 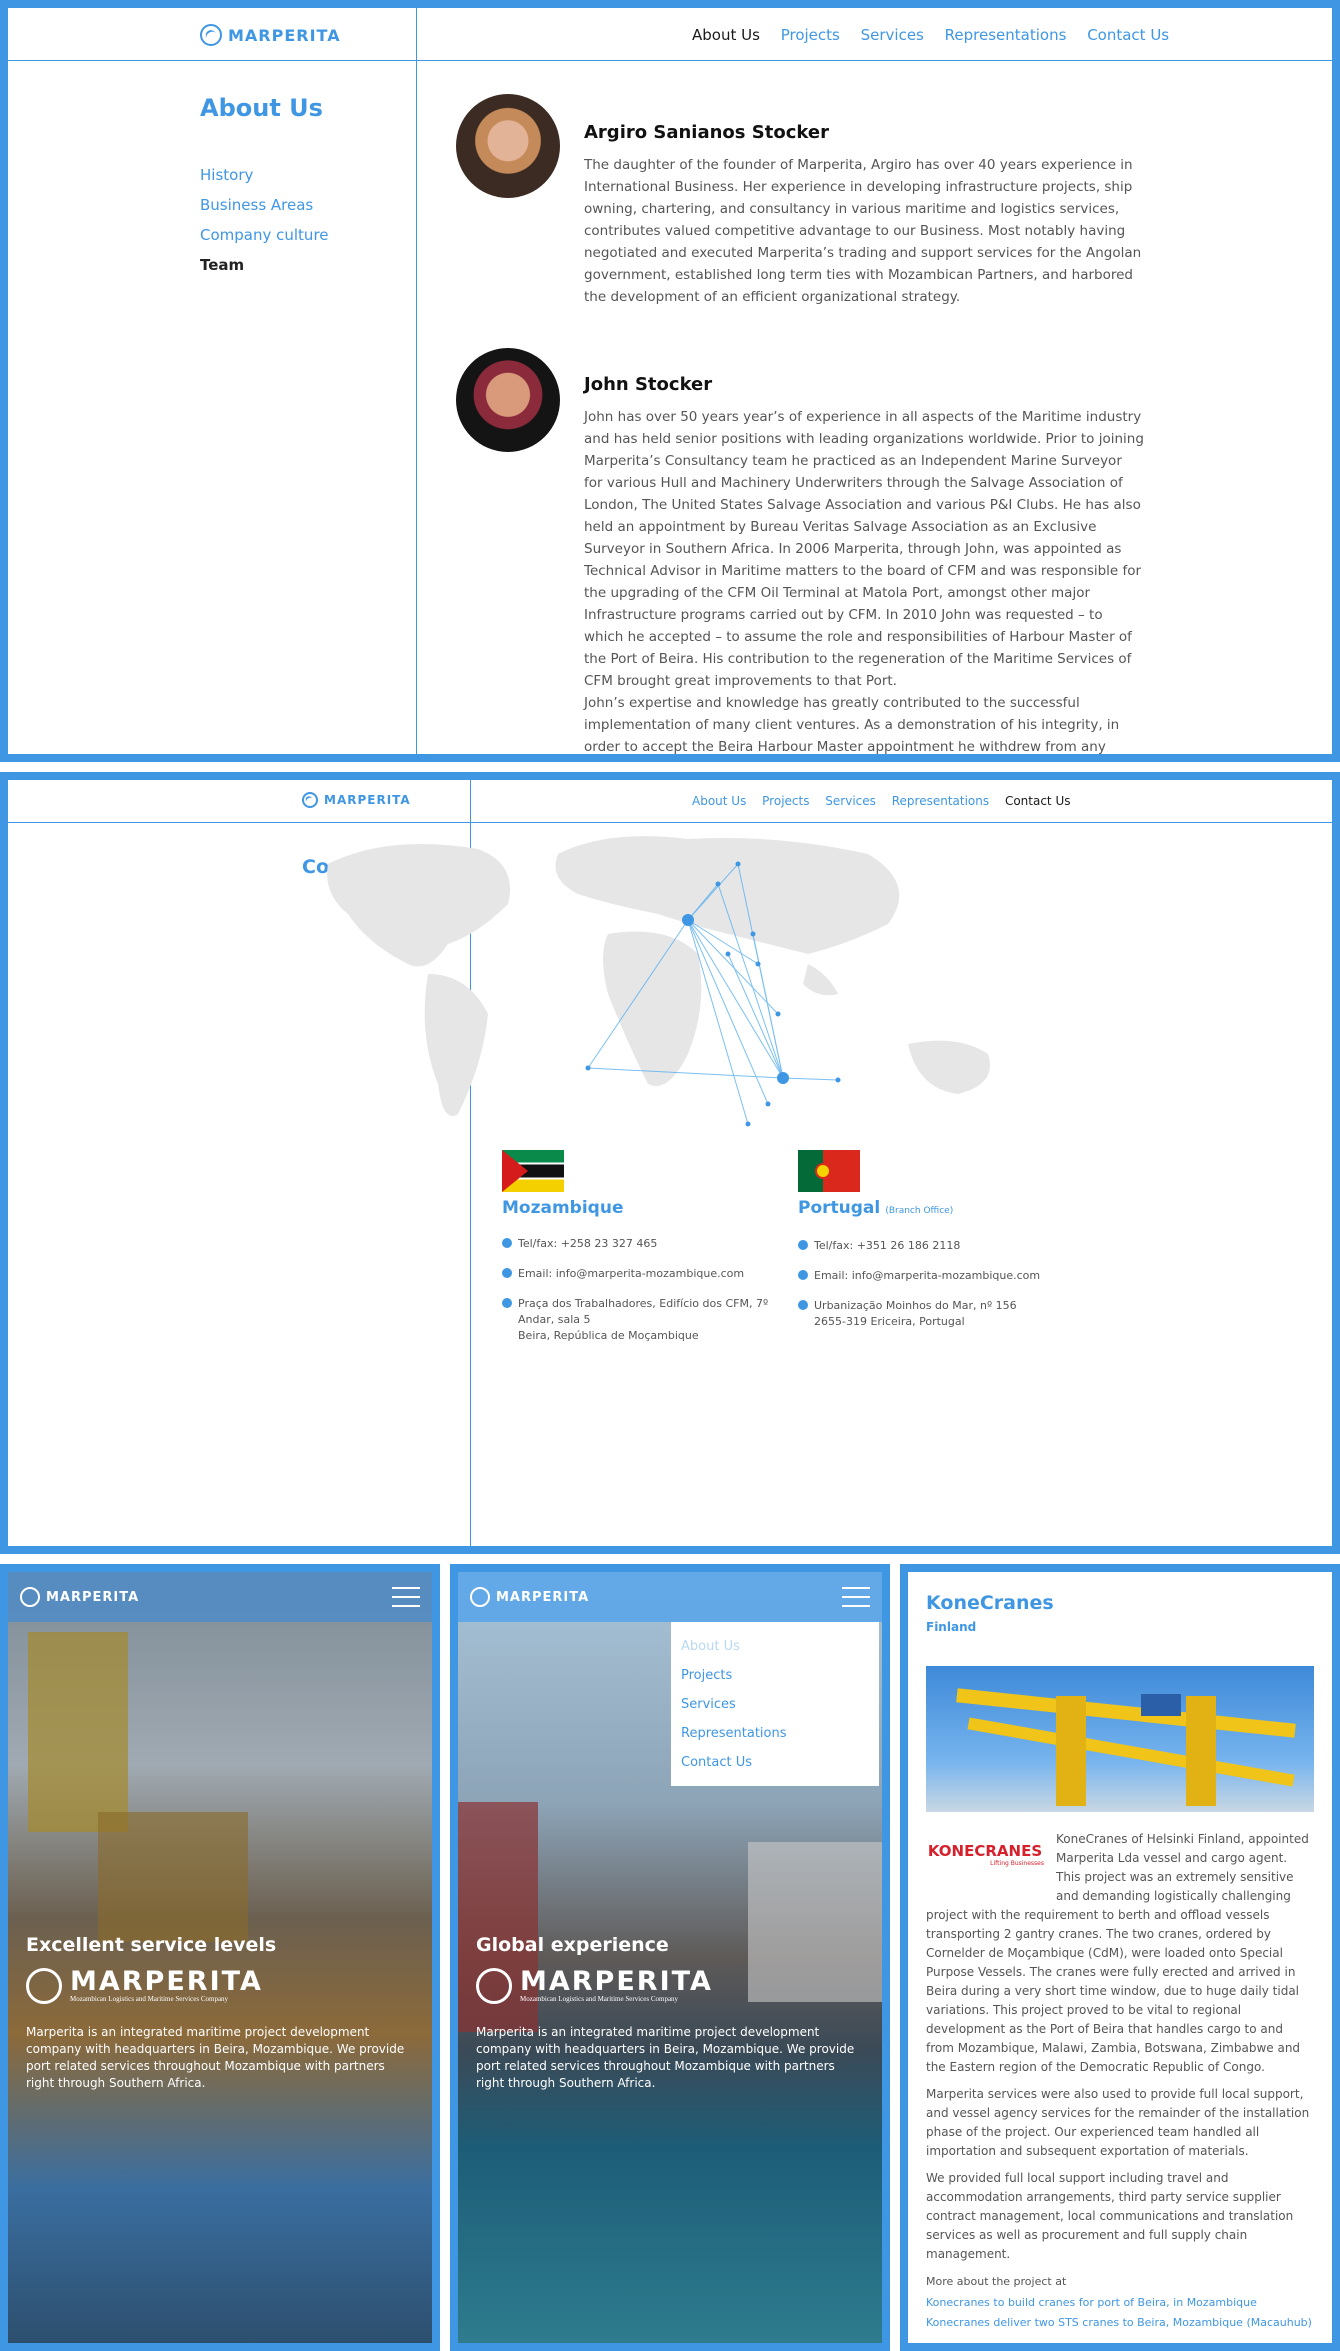 What do you see at coordinates (990, 1603) in the screenshot?
I see `project-title: KoneCranes` at bounding box center [990, 1603].